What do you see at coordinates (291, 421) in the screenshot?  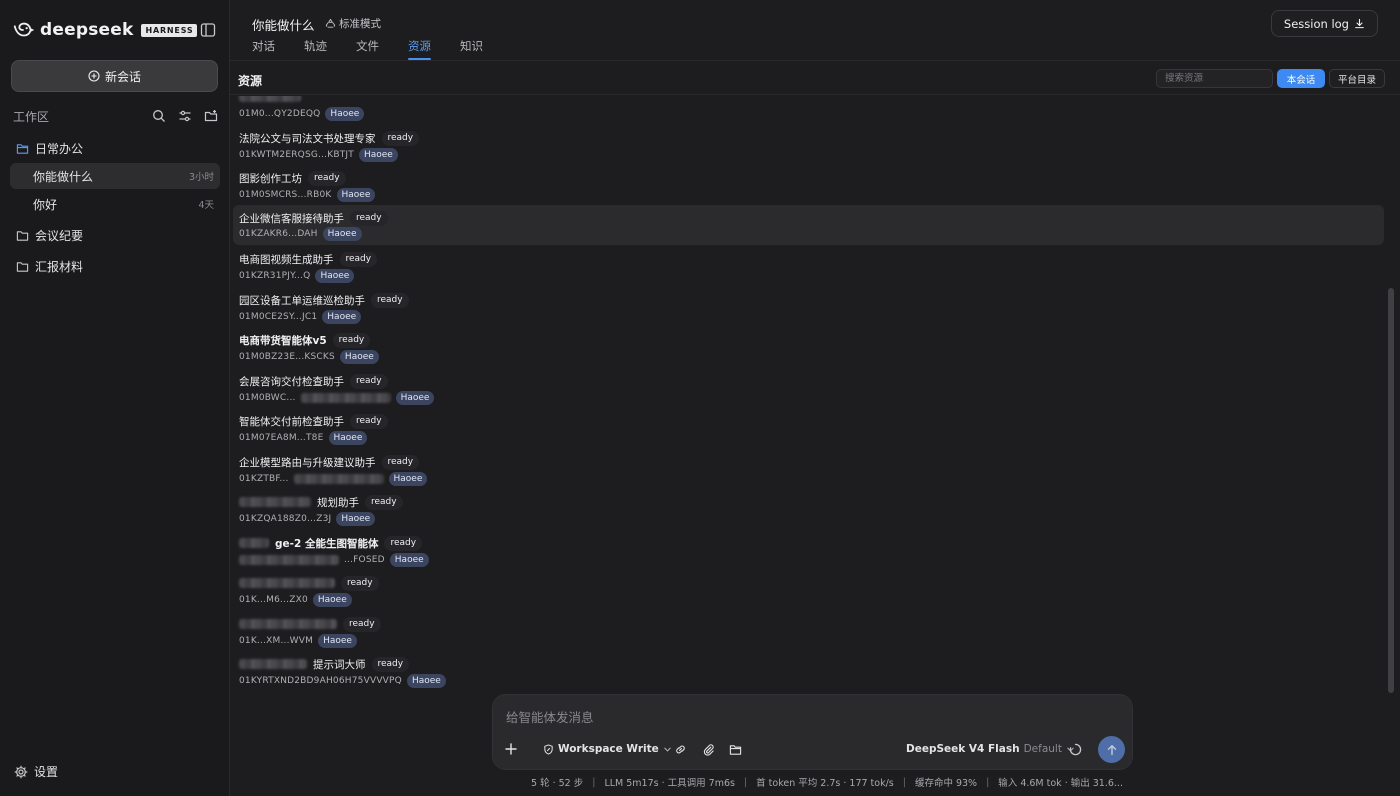 I see `resource-name: 智能体交付前检查助手` at bounding box center [291, 421].